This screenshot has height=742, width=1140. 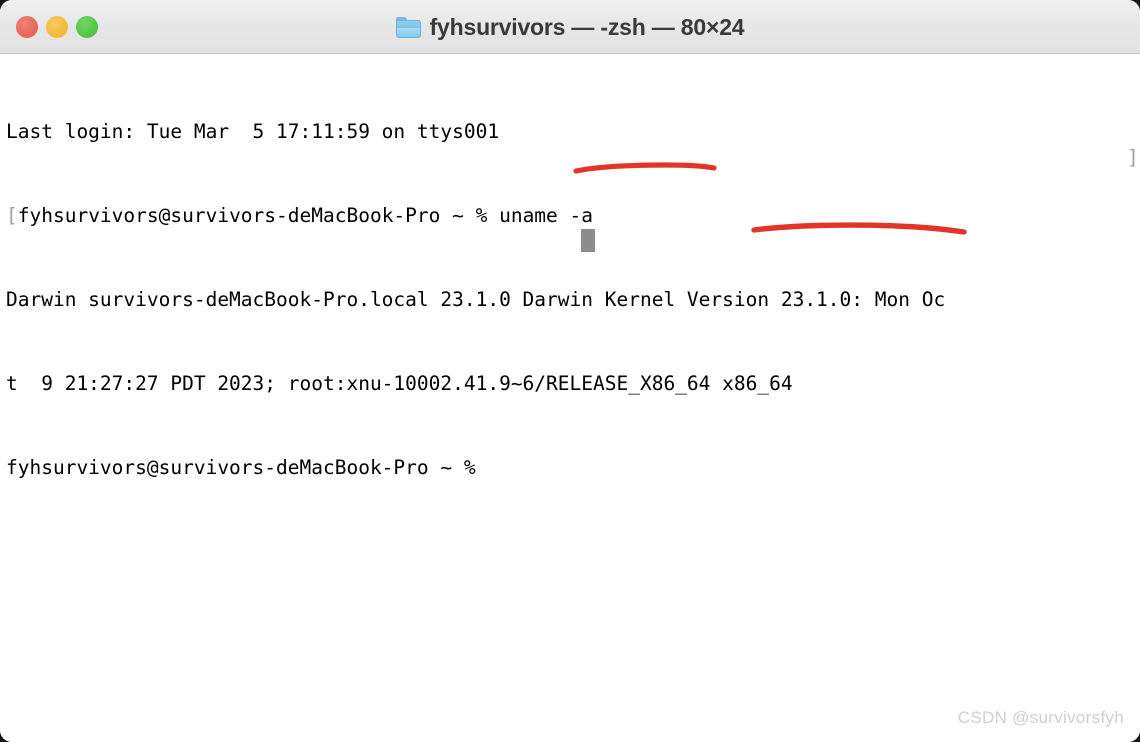 I want to click on window-titlebar: fyhsurvivors — -zsh — 80×24, so click(x=570, y=27).